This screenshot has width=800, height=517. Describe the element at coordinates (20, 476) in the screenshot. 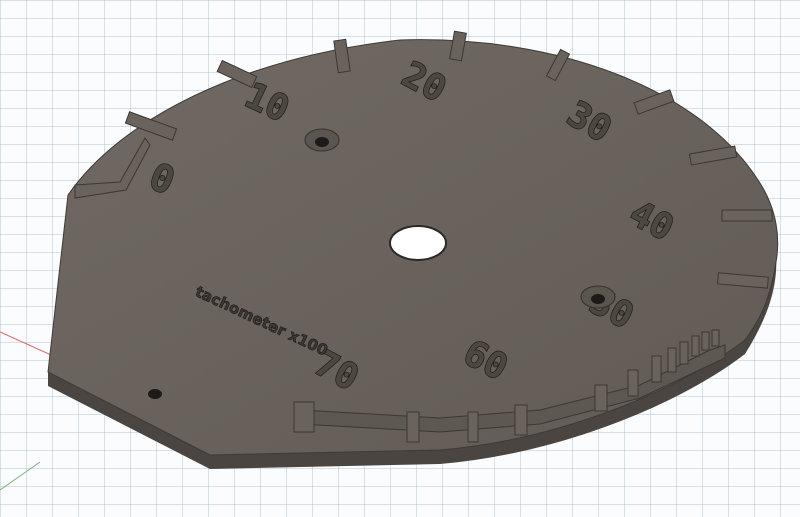

I see `y-axis-line` at that location.